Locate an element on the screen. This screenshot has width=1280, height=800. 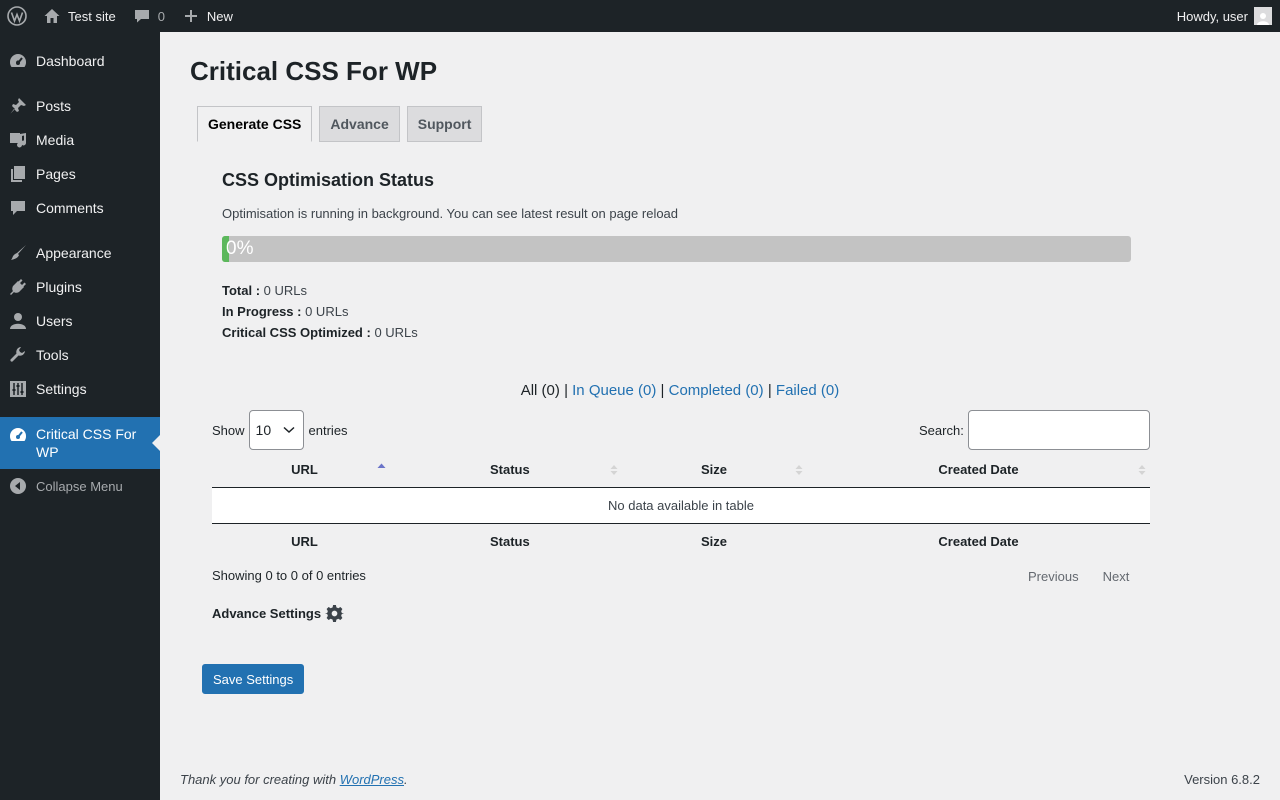
pages-icon is located at coordinates (18, 174).